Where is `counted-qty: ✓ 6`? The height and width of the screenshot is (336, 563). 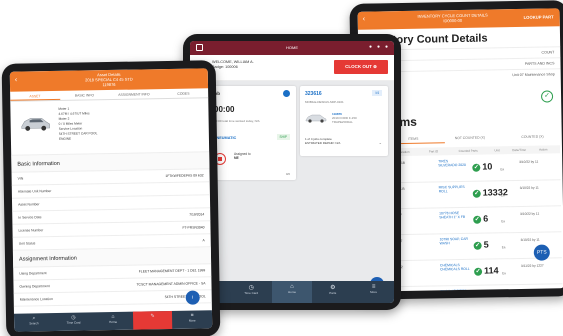 counted-qty: ✓ 6 is located at coordinates (481, 218).